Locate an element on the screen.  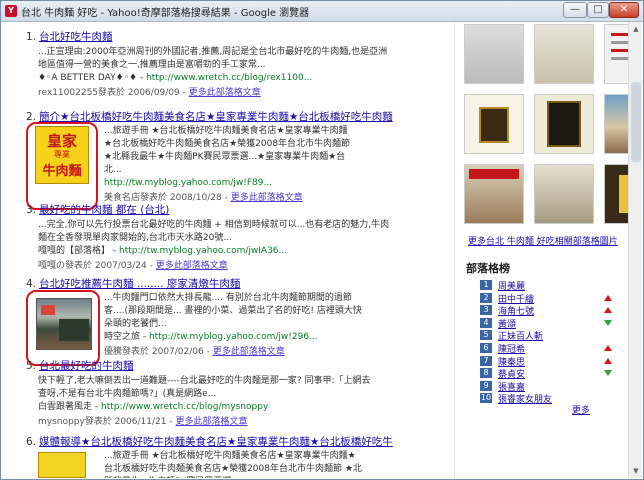
result-number: 4. is located at coordinates (31, 284).